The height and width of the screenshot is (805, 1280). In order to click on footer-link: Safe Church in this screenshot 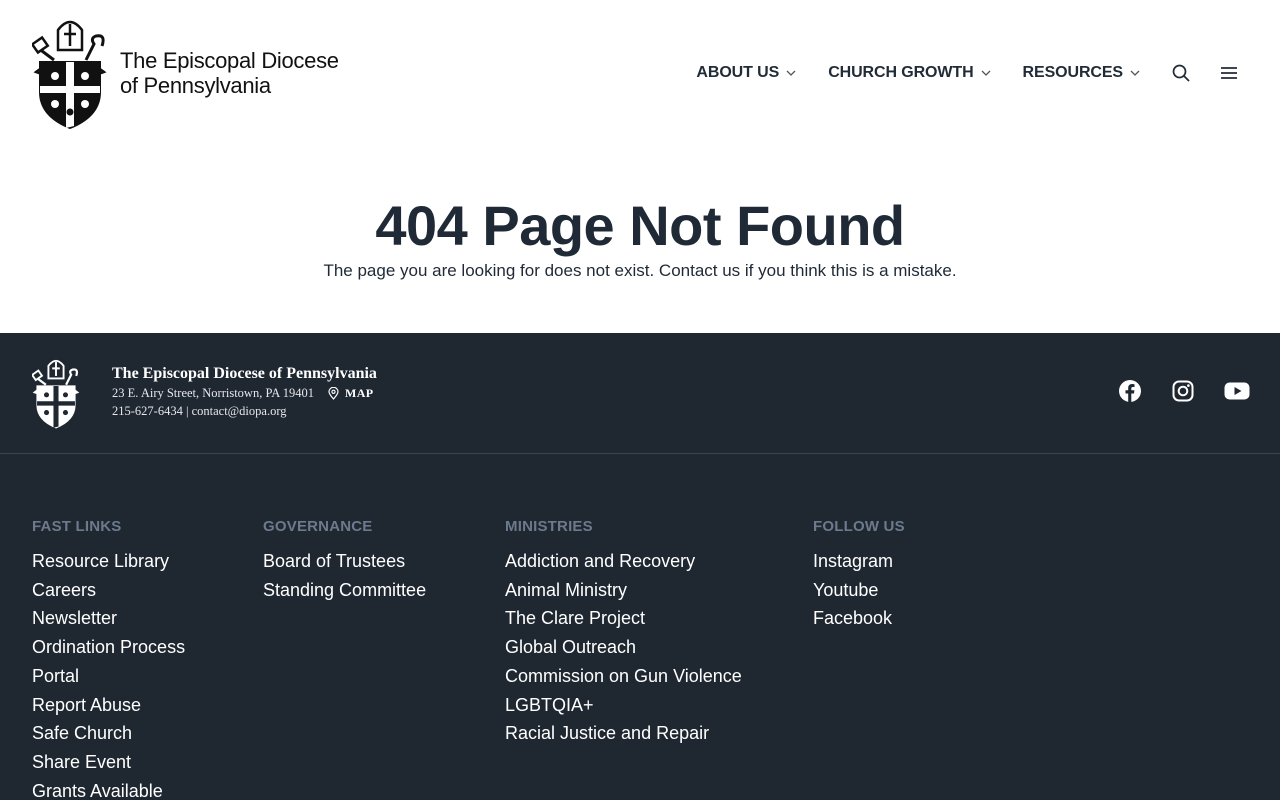, I will do `click(108, 733)`.